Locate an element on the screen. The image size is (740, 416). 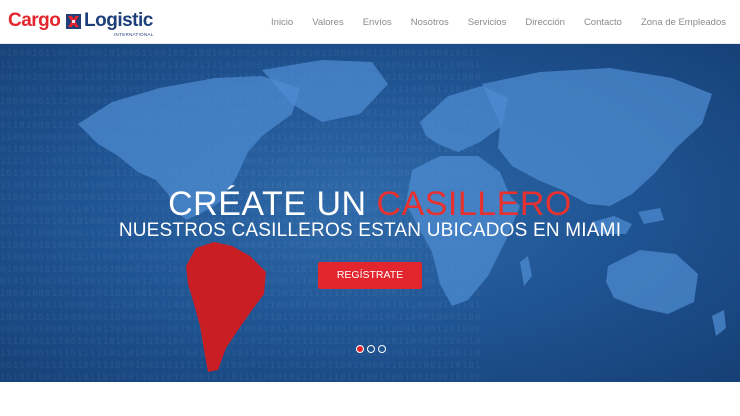
nav-nosotros: Nosotros is located at coordinates (430, 22).